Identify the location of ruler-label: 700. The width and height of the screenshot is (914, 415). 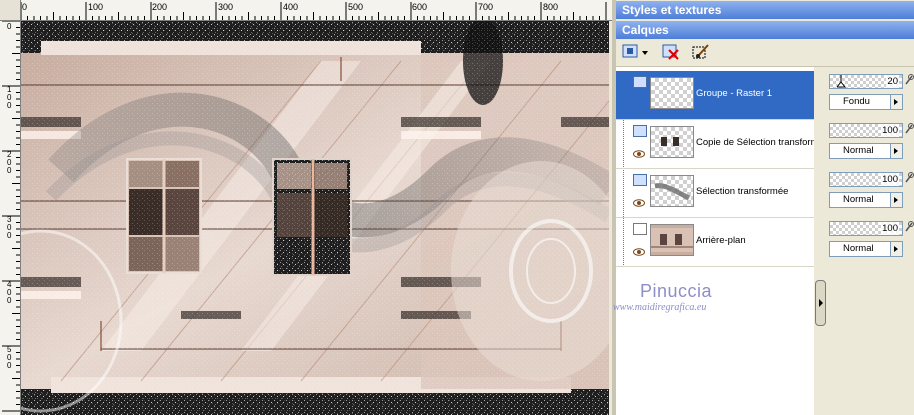
(486, 7).